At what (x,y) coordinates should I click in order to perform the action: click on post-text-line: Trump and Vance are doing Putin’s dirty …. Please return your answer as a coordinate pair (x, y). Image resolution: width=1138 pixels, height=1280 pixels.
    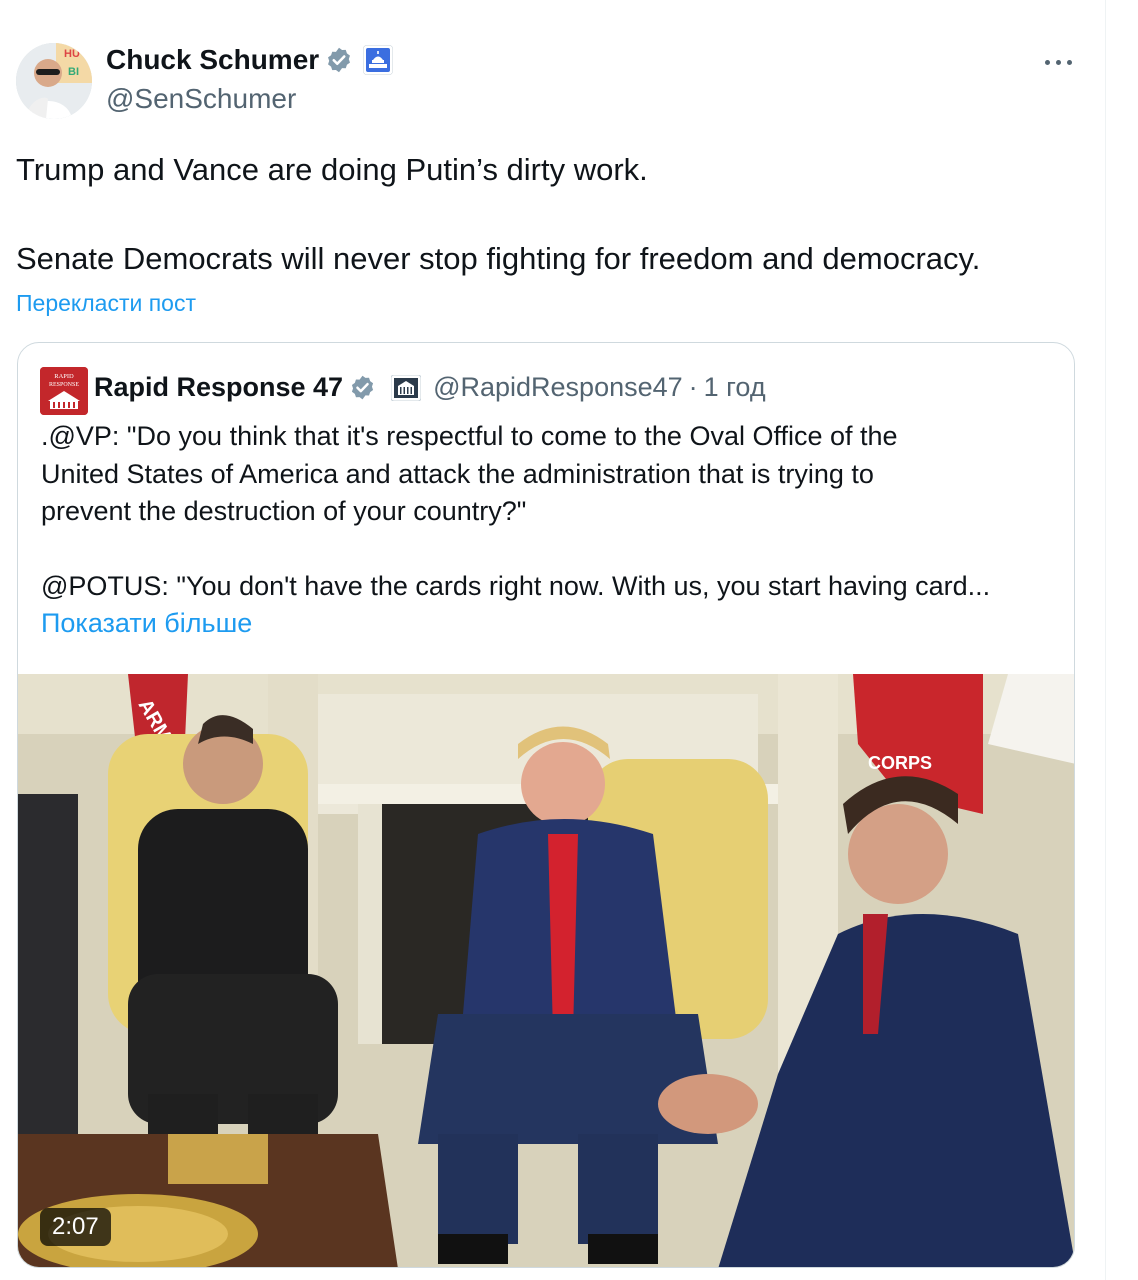
    Looking at the image, I should click on (332, 169).